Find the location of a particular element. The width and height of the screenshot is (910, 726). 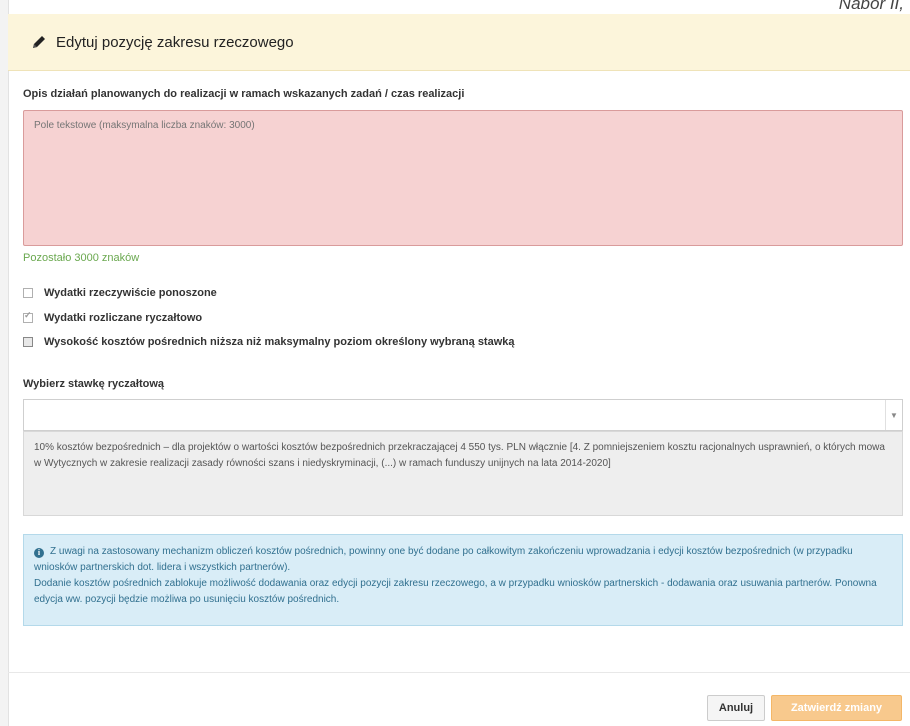

cancel-button: Anuluj is located at coordinates (736, 708).